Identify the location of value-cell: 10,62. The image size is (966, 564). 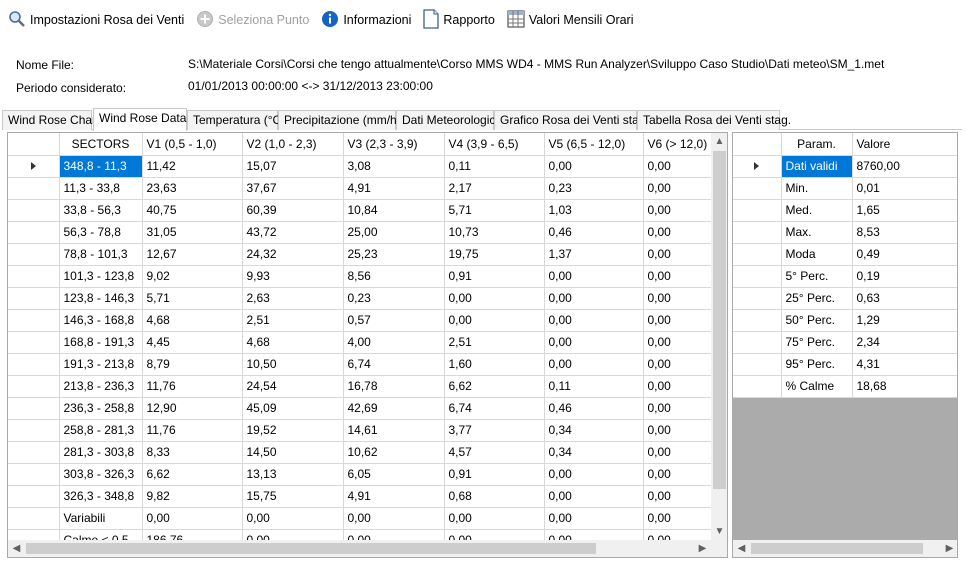
(394, 452).